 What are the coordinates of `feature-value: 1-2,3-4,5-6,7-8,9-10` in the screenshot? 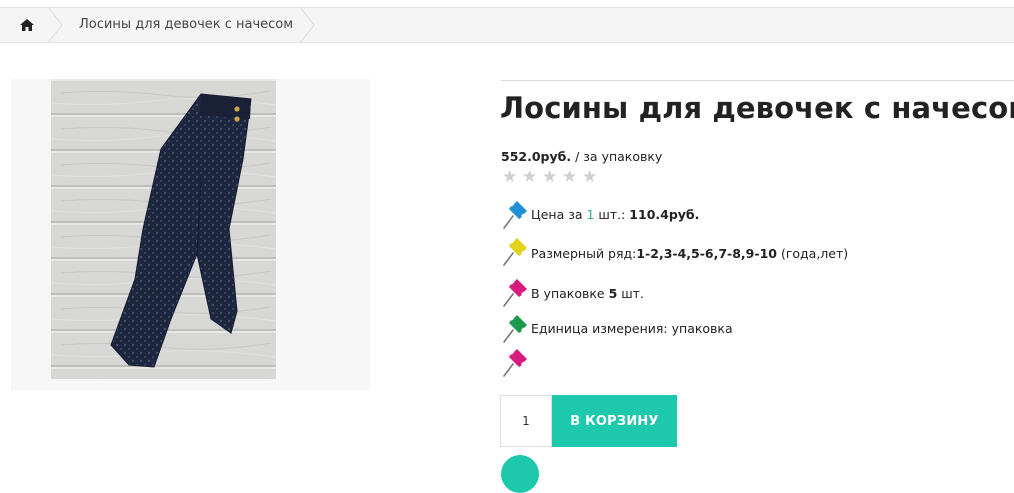 It's located at (706, 253).